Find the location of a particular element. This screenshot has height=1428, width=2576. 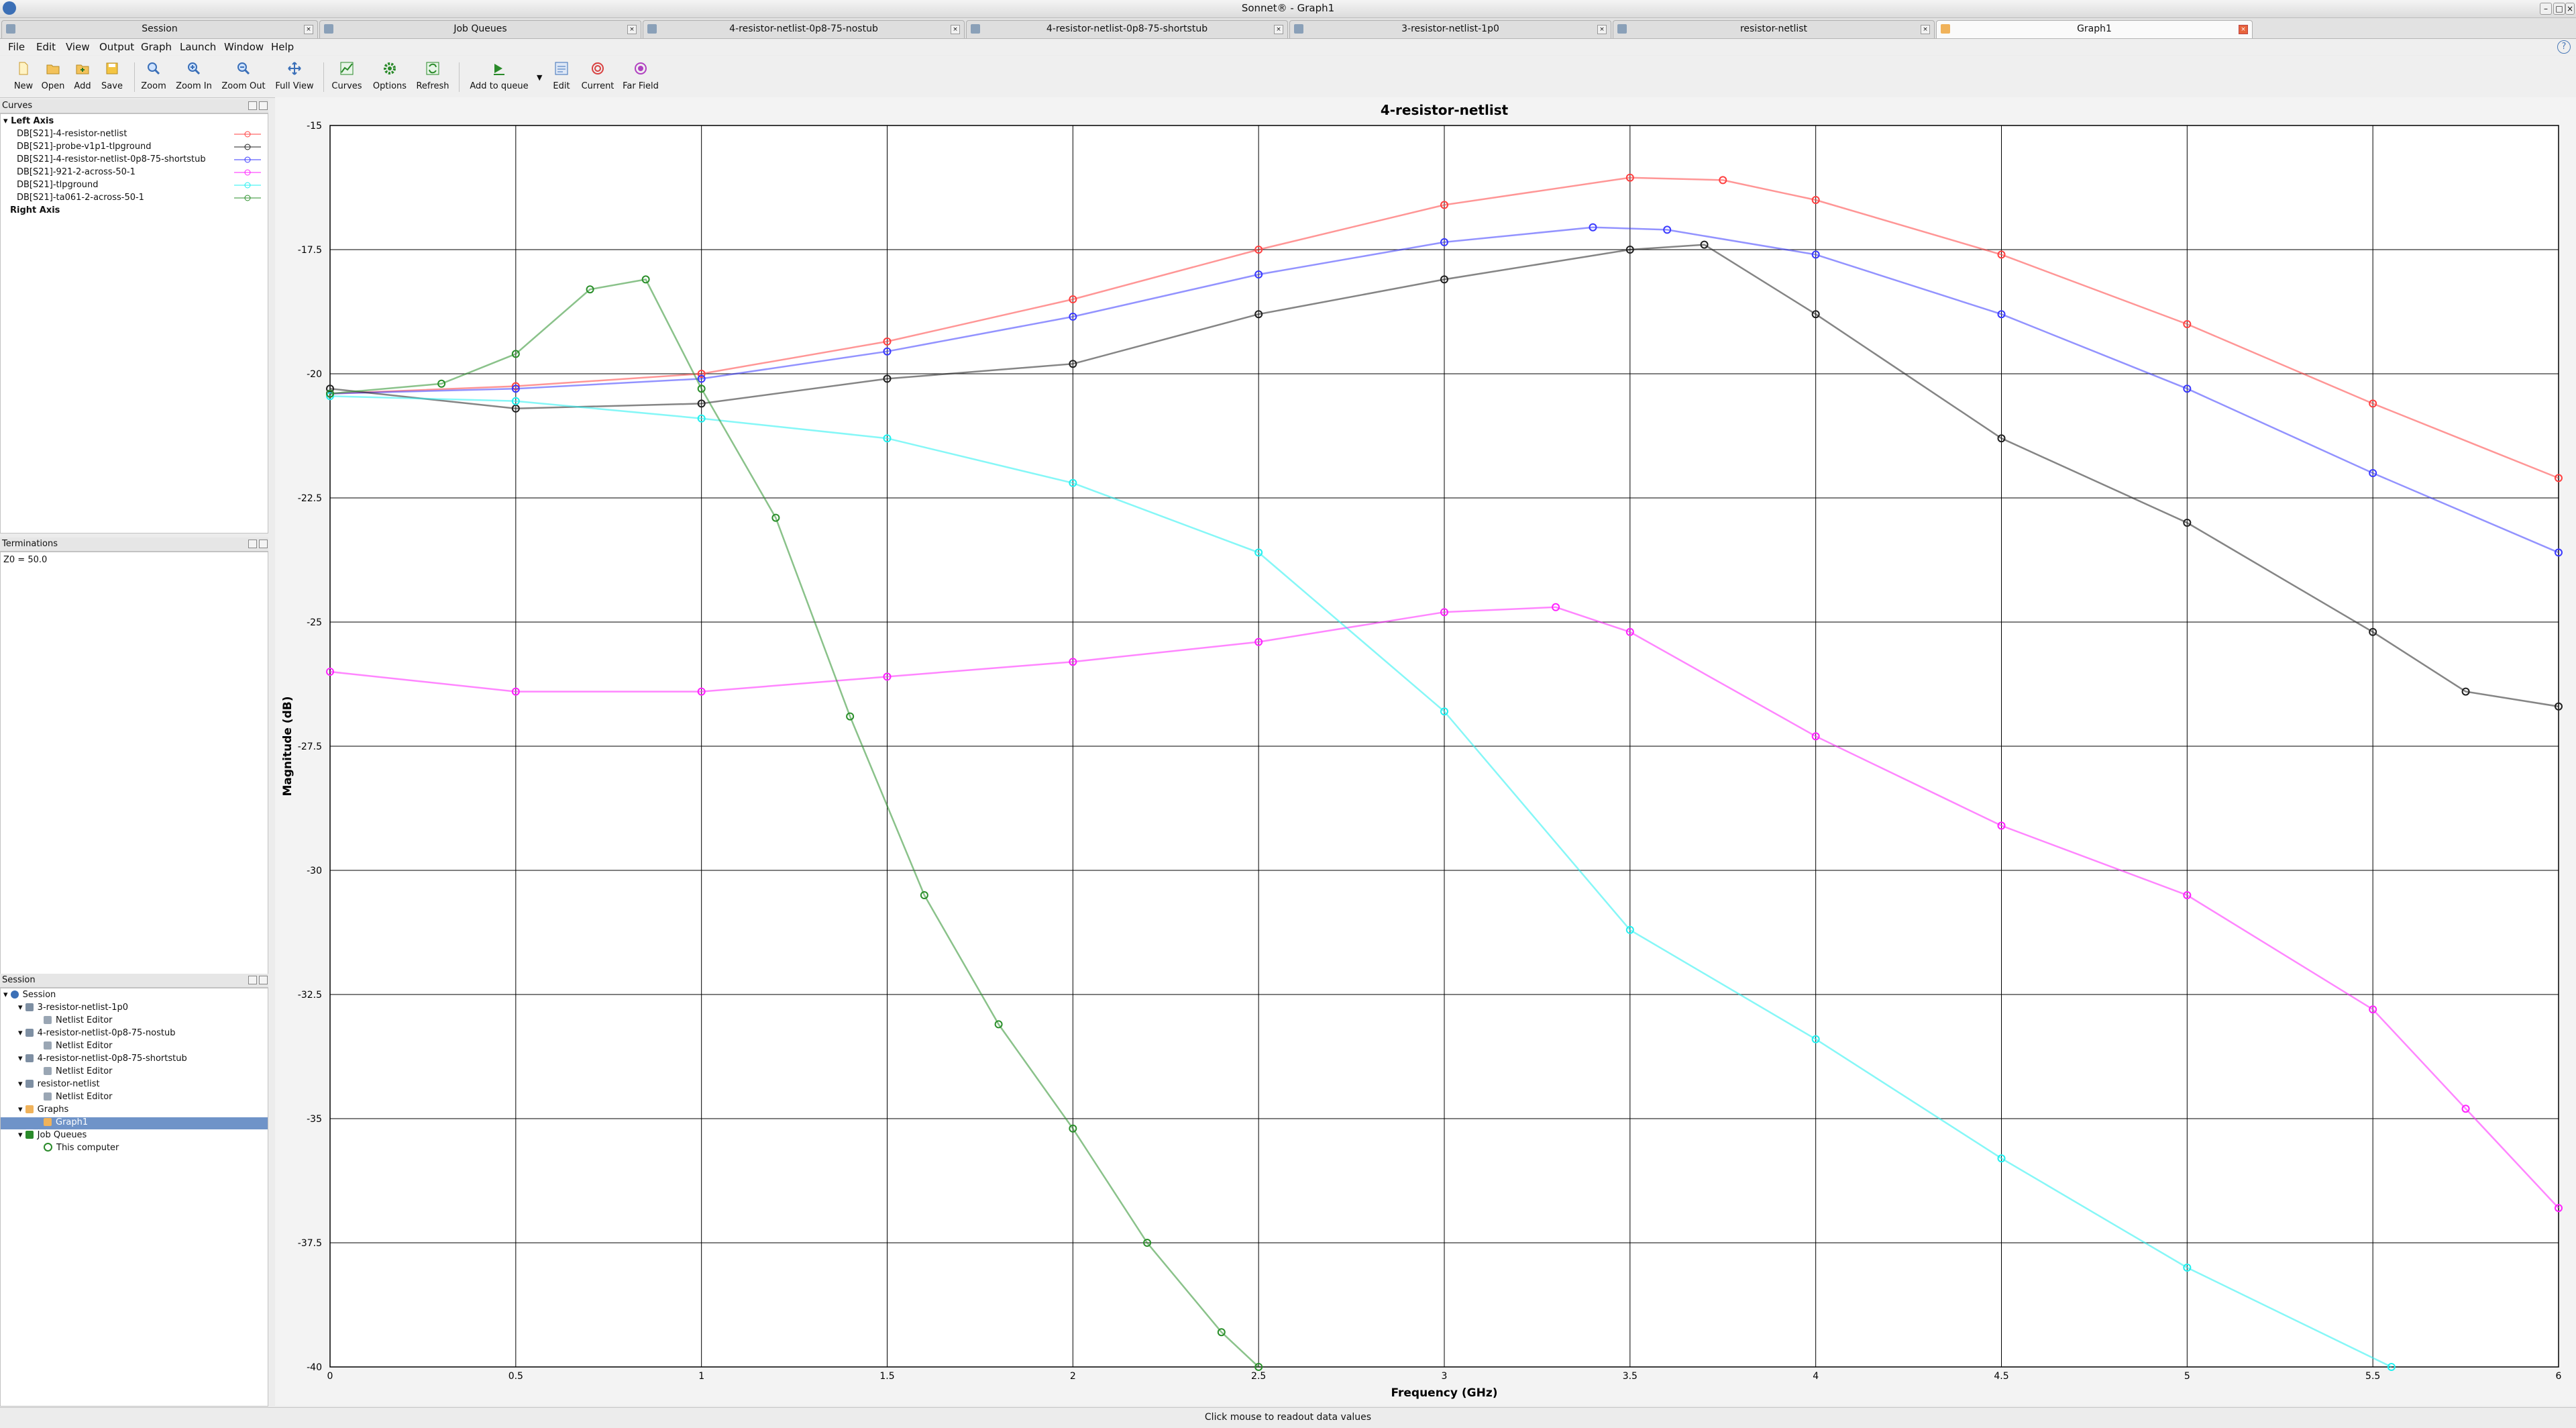

menu-graph: Graph is located at coordinates (156, 47).